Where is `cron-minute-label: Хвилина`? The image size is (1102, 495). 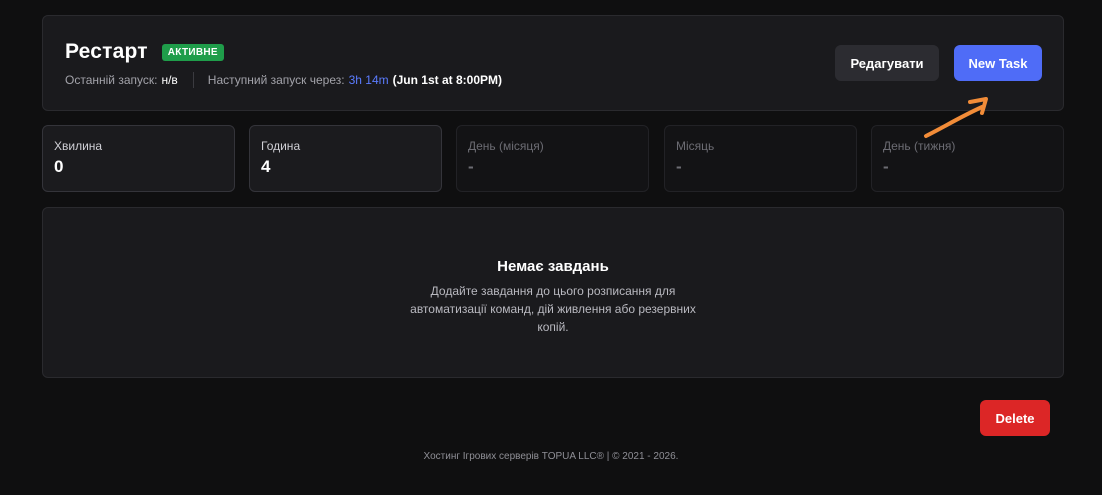 cron-minute-label: Хвилина is located at coordinates (78, 146).